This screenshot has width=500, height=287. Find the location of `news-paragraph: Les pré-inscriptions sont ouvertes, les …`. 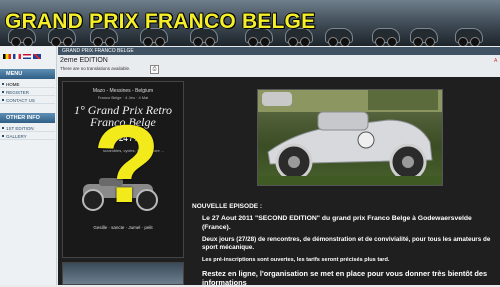

news-paragraph: Les pré-inscriptions sont ouvertes, les … is located at coordinates (296, 260).